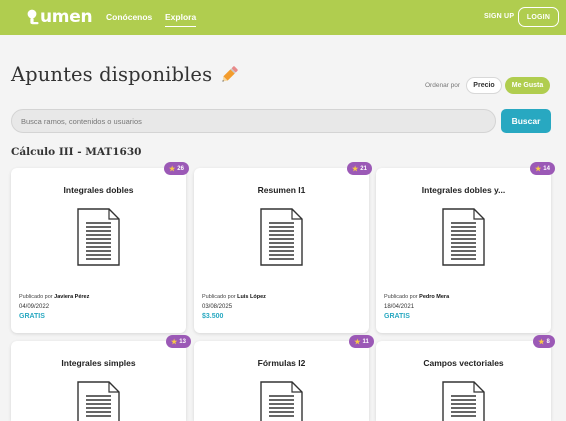 The image size is (566, 421). I want to click on likes-badge: ★ 26, so click(176, 168).